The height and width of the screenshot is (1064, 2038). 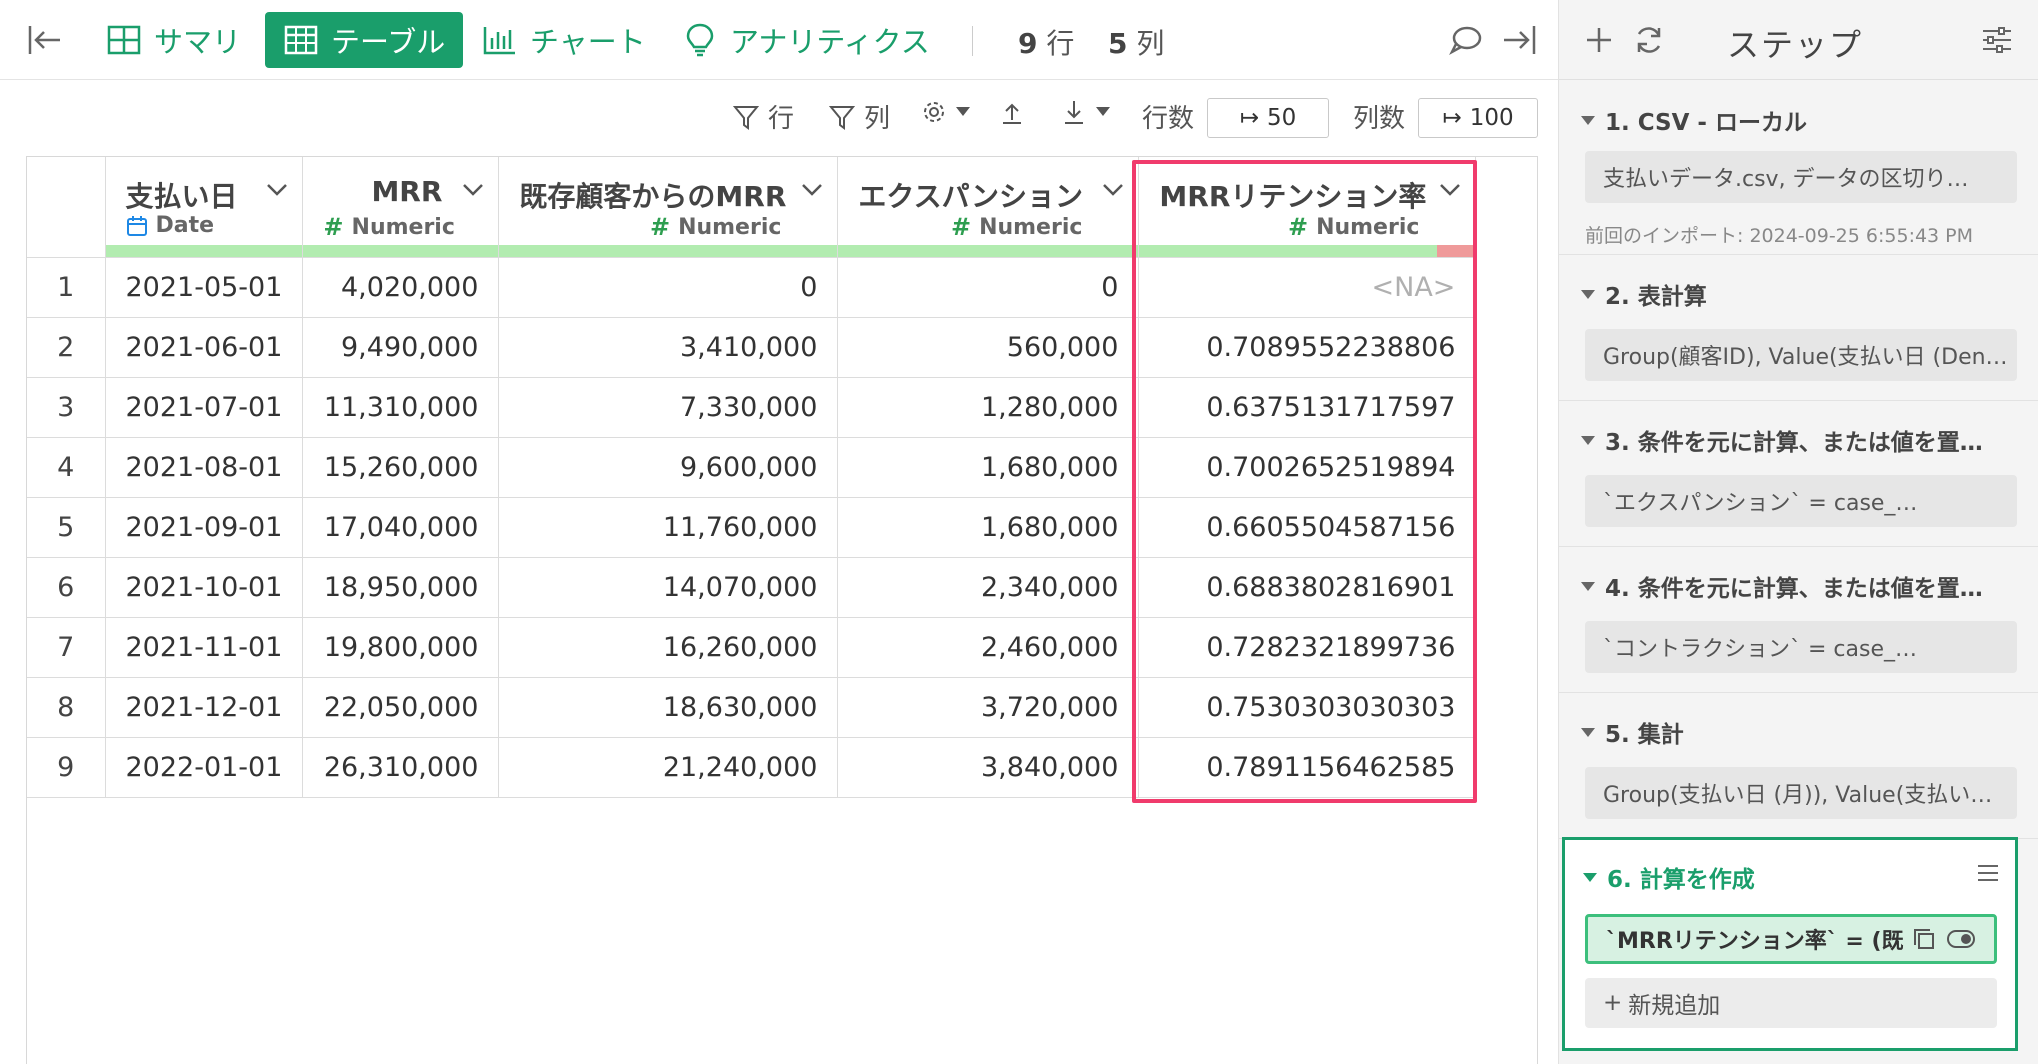 I want to click on cell-existing-mrr: 18,630,000, so click(x=668, y=707).